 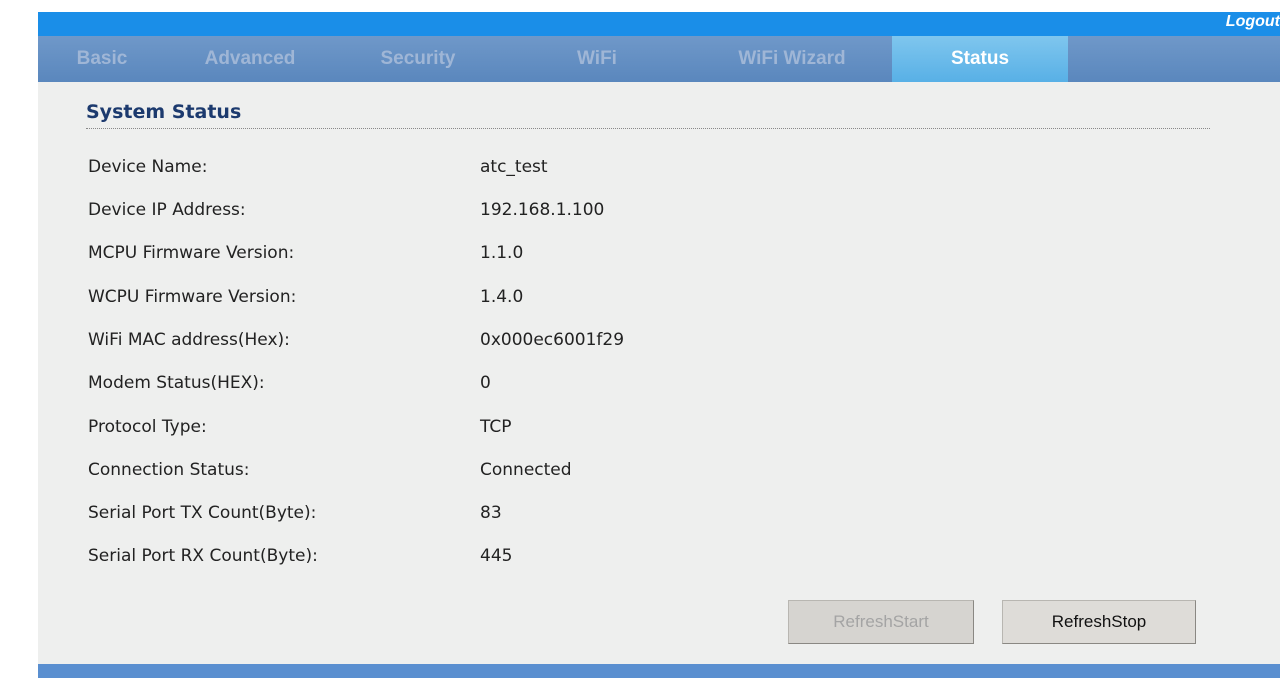 I want to click on status-label: MCPU Firmware Version:, so click(x=191, y=253).